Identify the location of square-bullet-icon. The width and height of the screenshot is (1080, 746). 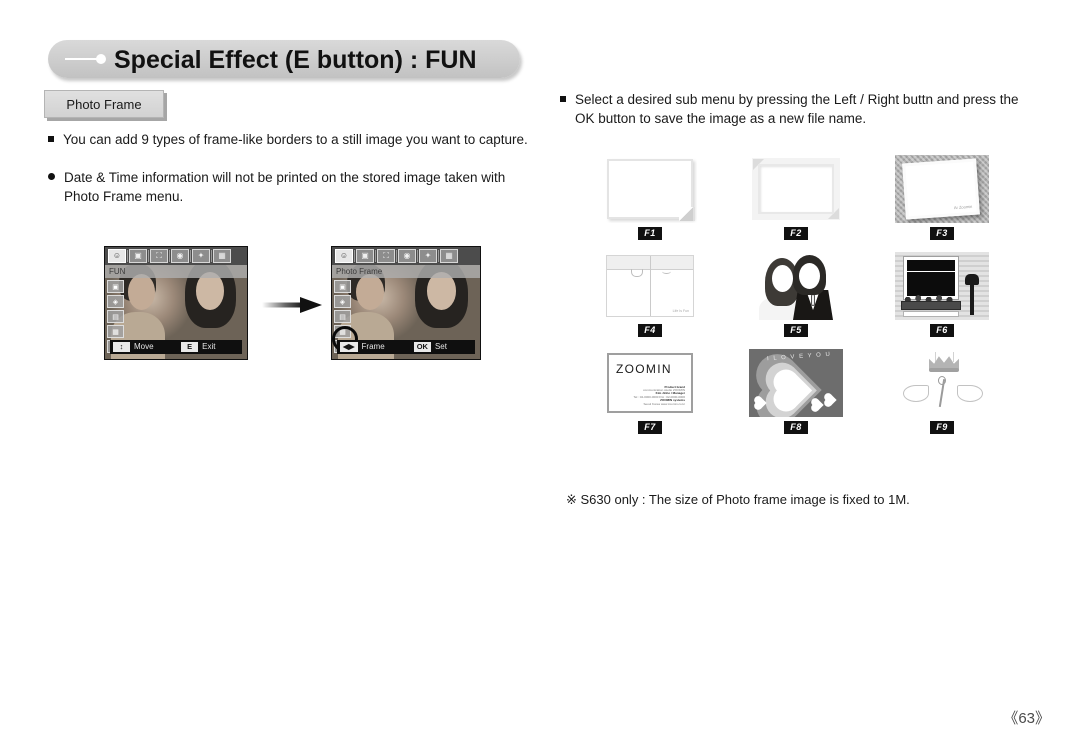
(563, 99).